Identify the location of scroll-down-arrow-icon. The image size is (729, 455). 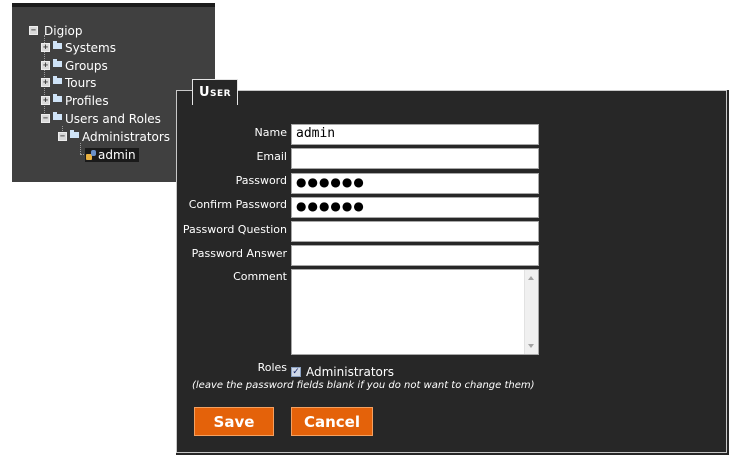
(531, 346).